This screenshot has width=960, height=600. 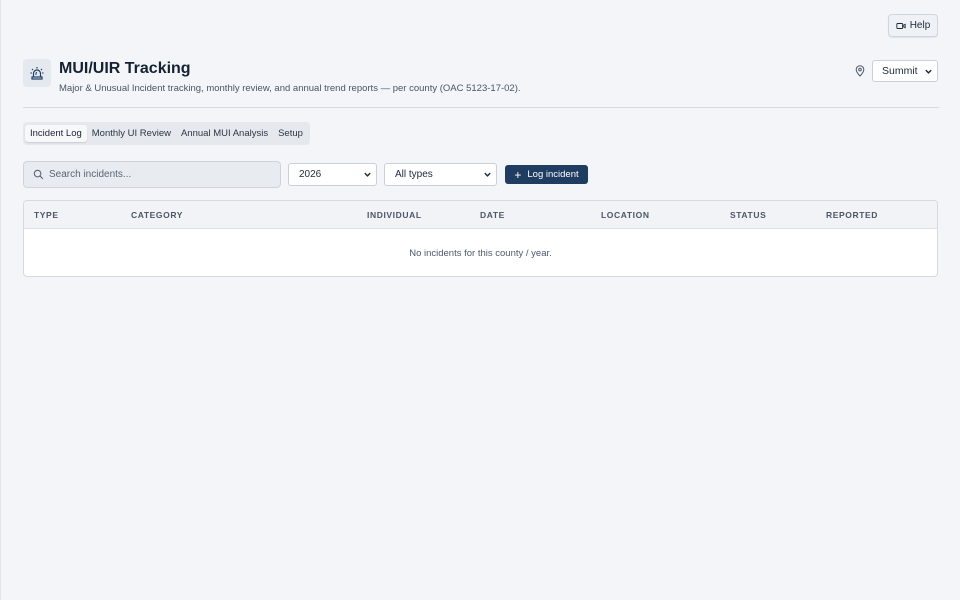 I want to click on column-header-category: CATEGORY, so click(x=157, y=215).